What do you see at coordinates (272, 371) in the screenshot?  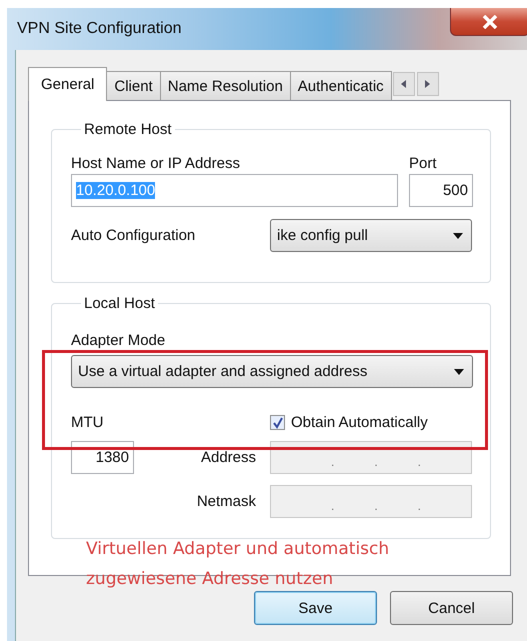 I see `adapter-mode-dropdown: Use a virtual adapter and assigned address` at bounding box center [272, 371].